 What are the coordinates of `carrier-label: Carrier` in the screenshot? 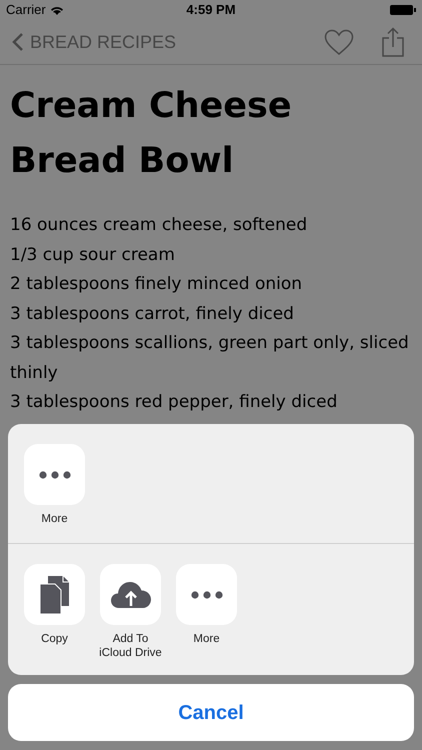 It's located at (26, 10).